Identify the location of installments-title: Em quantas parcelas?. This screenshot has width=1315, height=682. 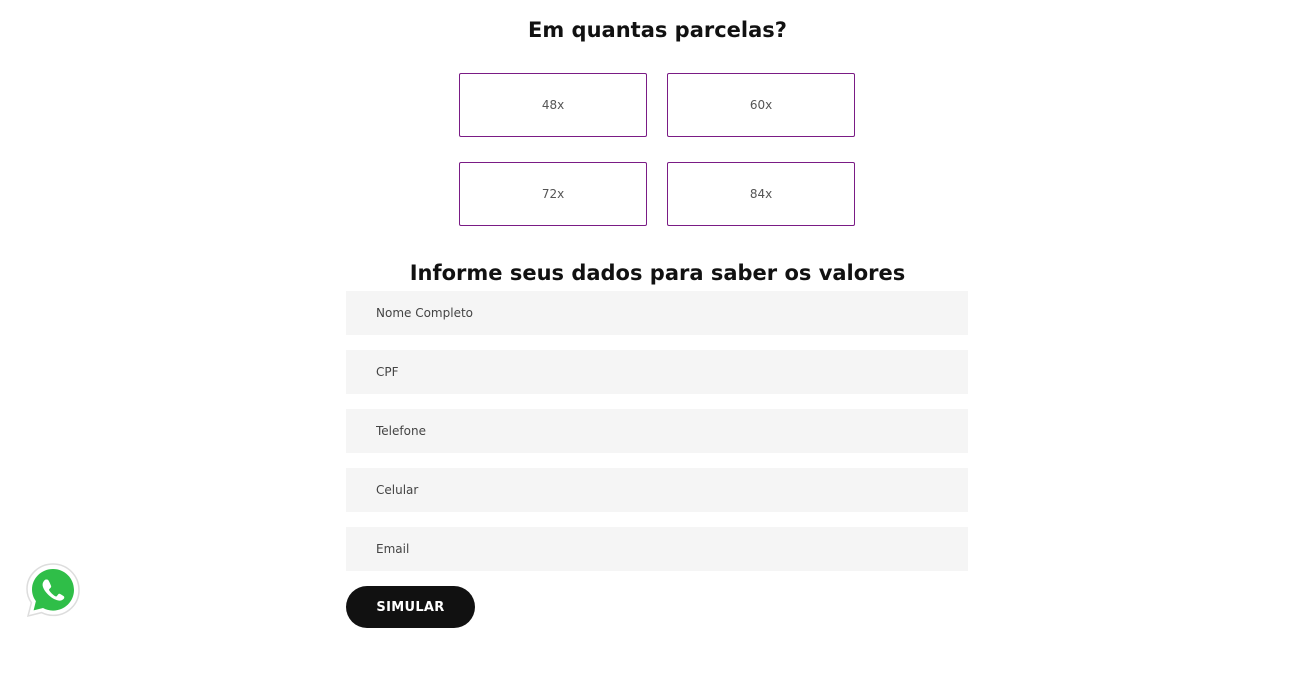
(657, 30).